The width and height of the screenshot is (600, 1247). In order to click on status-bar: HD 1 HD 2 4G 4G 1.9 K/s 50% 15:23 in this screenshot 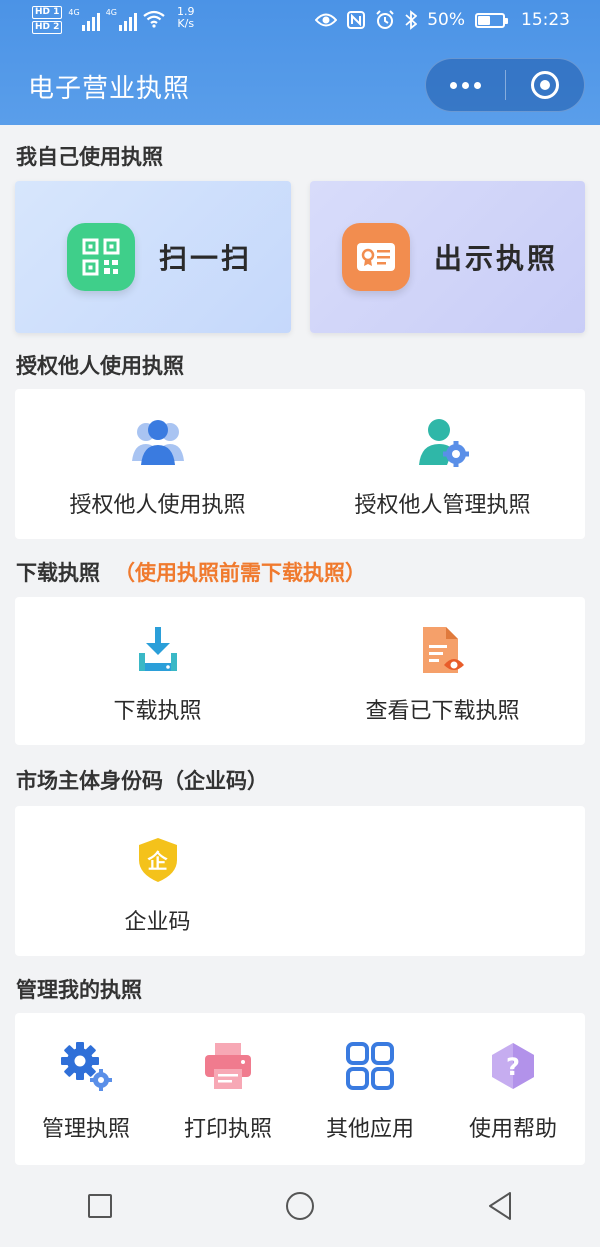, I will do `click(300, 22)`.